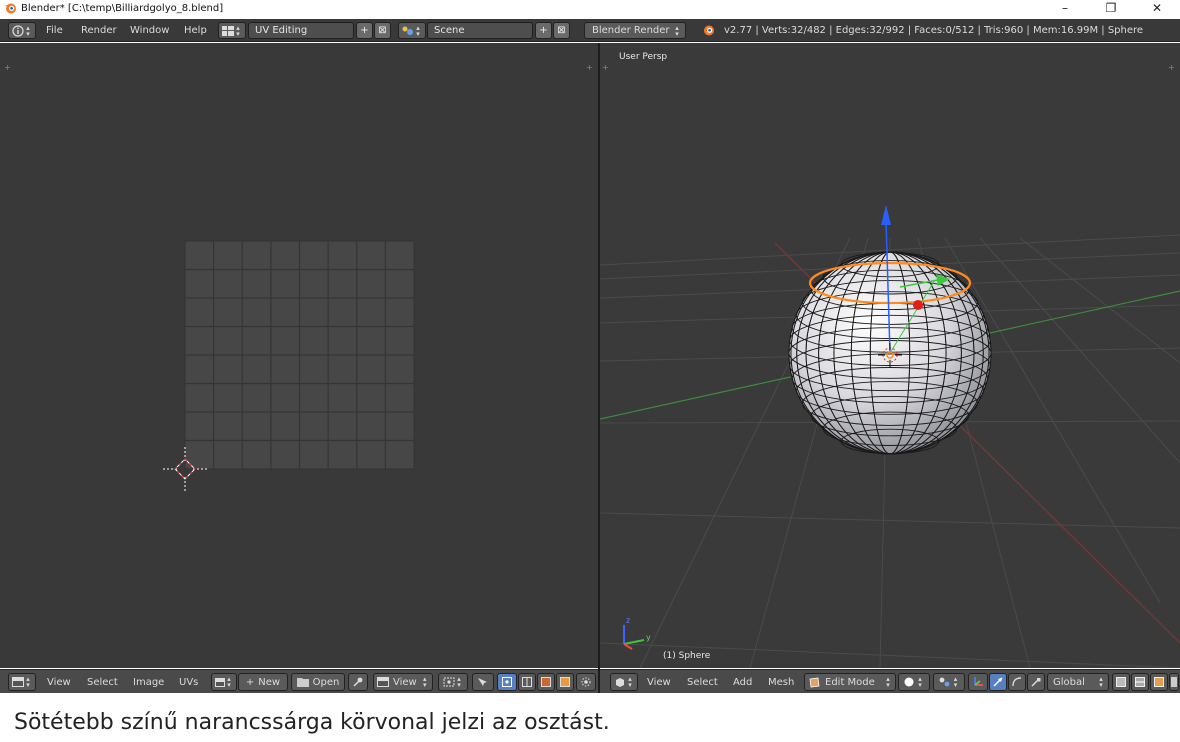 This screenshot has height=742, width=1180. Describe the element at coordinates (302, 682) in the screenshot. I see `folder-icon` at that location.